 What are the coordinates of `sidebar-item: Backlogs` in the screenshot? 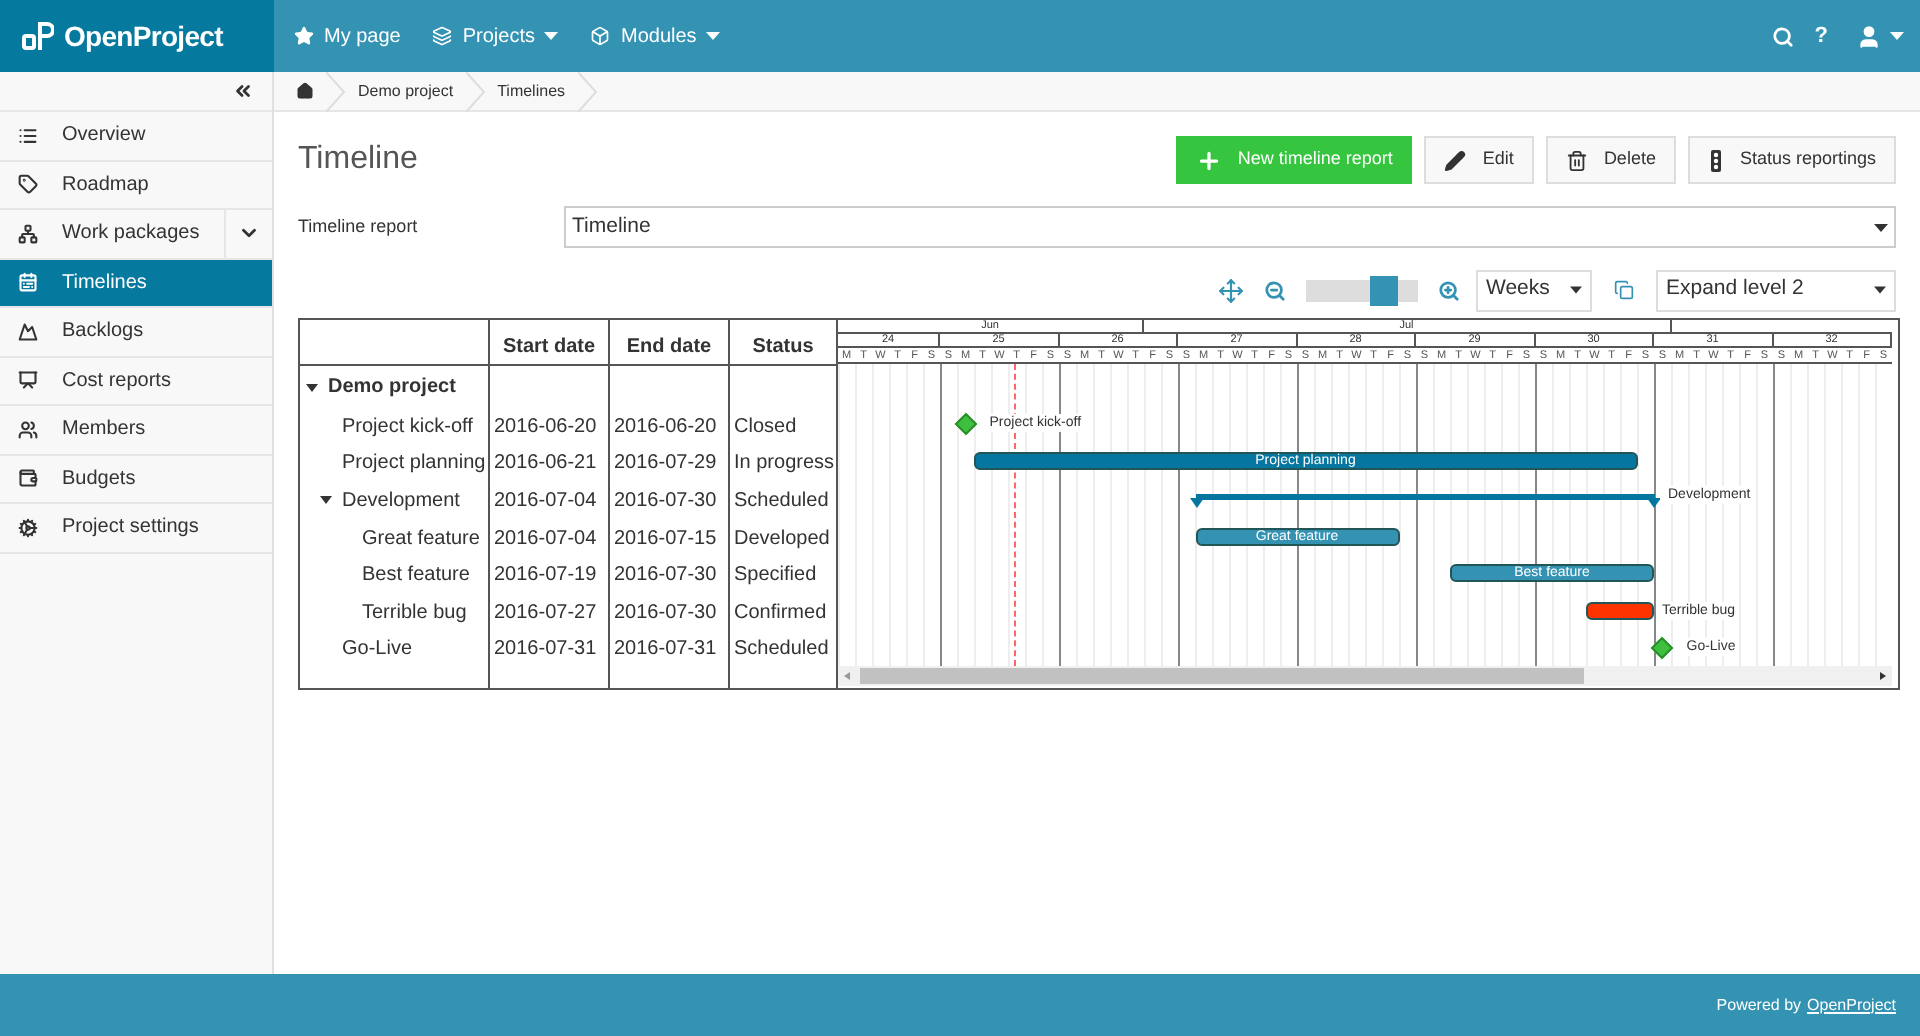 It's located at (136, 332).